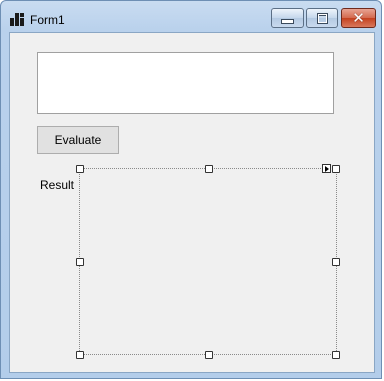 The image size is (384, 381). What do you see at coordinates (336, 262) in the screenshot?
I see `resize-handle-right` at bounding box center [336, 262].